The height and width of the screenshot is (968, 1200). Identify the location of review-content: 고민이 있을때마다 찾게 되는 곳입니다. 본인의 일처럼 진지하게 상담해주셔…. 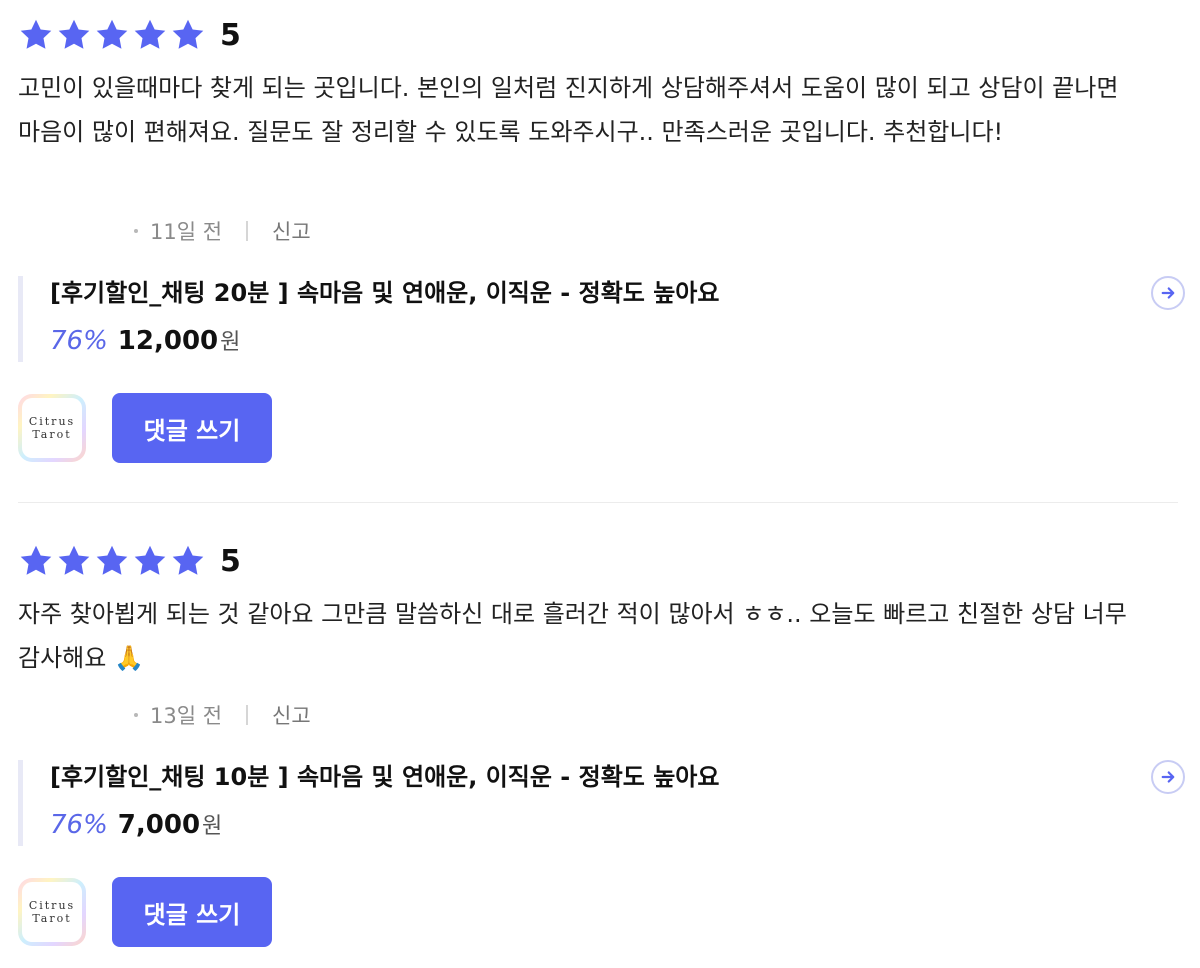
(568, 110).